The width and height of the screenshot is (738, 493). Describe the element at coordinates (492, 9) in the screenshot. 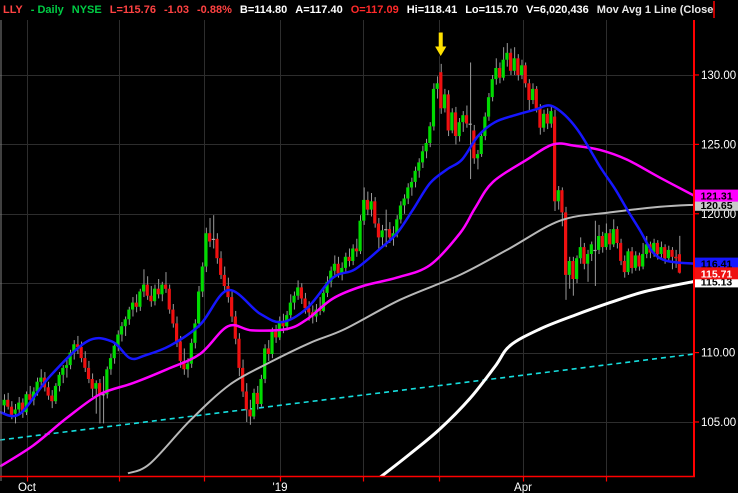

I see `quote-field-low: Lo=115.70` at that location.